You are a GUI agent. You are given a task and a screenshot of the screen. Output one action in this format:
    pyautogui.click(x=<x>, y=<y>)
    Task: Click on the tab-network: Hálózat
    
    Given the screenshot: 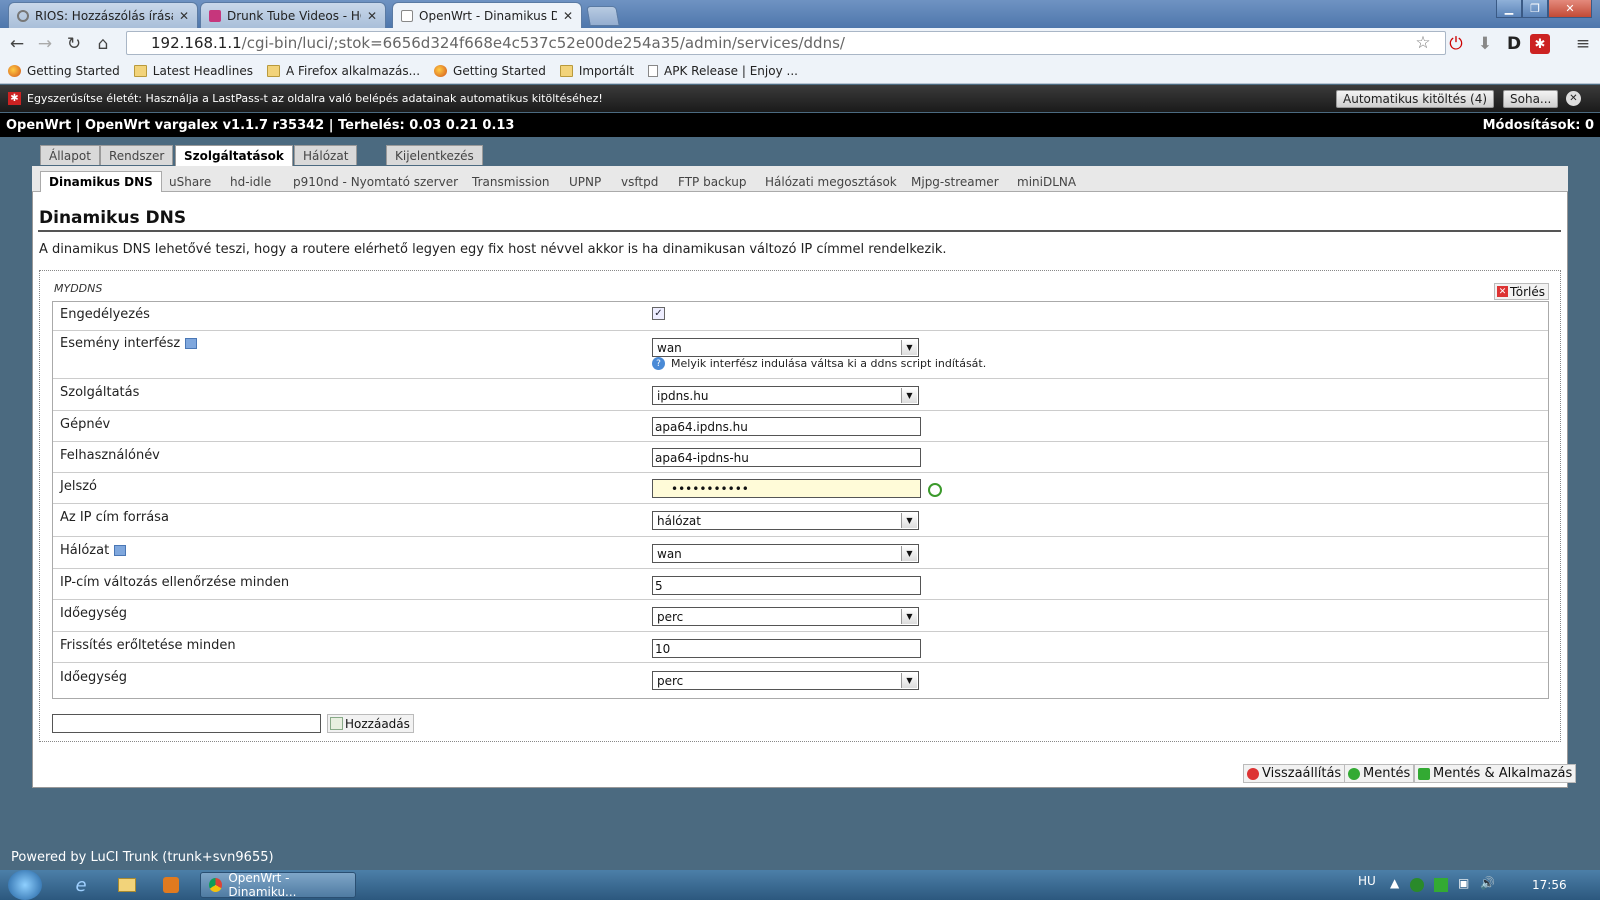 What is the action you would take?
    pyautogui.click(x=326, y=155)
    